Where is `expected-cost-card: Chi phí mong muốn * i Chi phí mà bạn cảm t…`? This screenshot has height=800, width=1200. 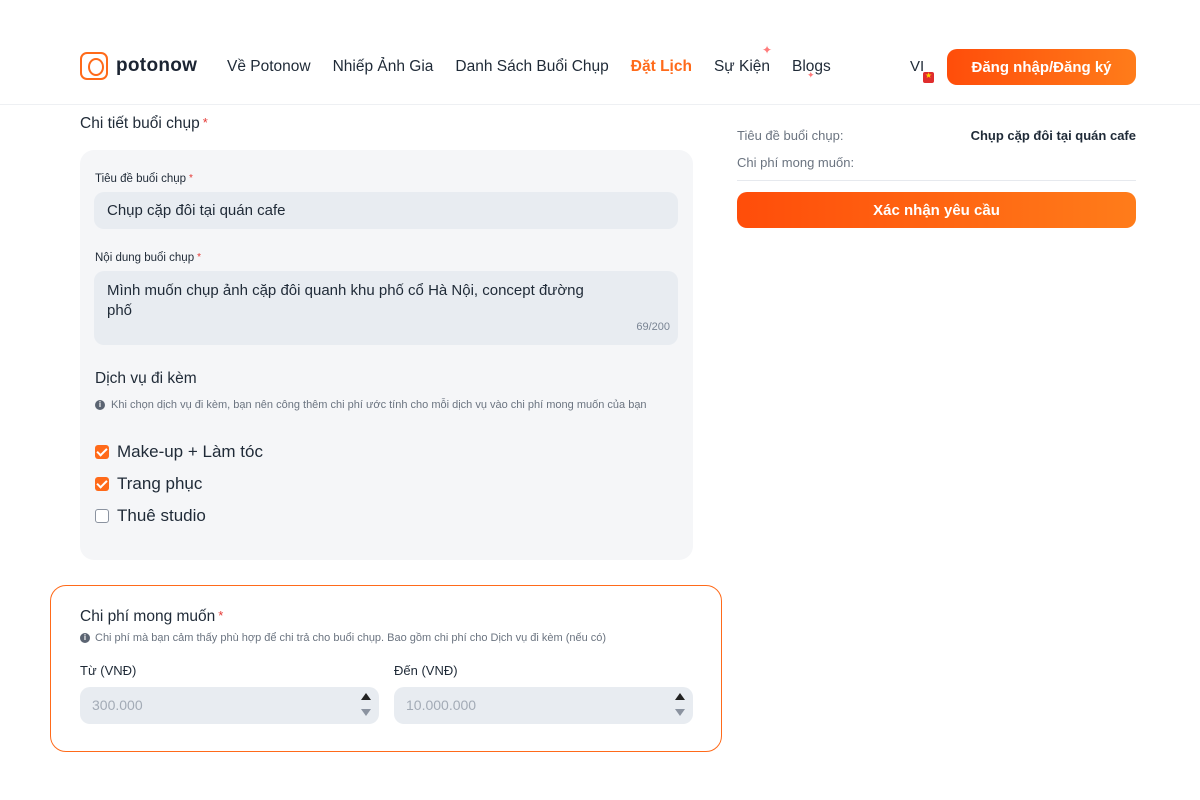 expected-cost-card: Chi phí mong muốn * i Chi phí mà bạn cảm t… is located at coordinates (386, 668).